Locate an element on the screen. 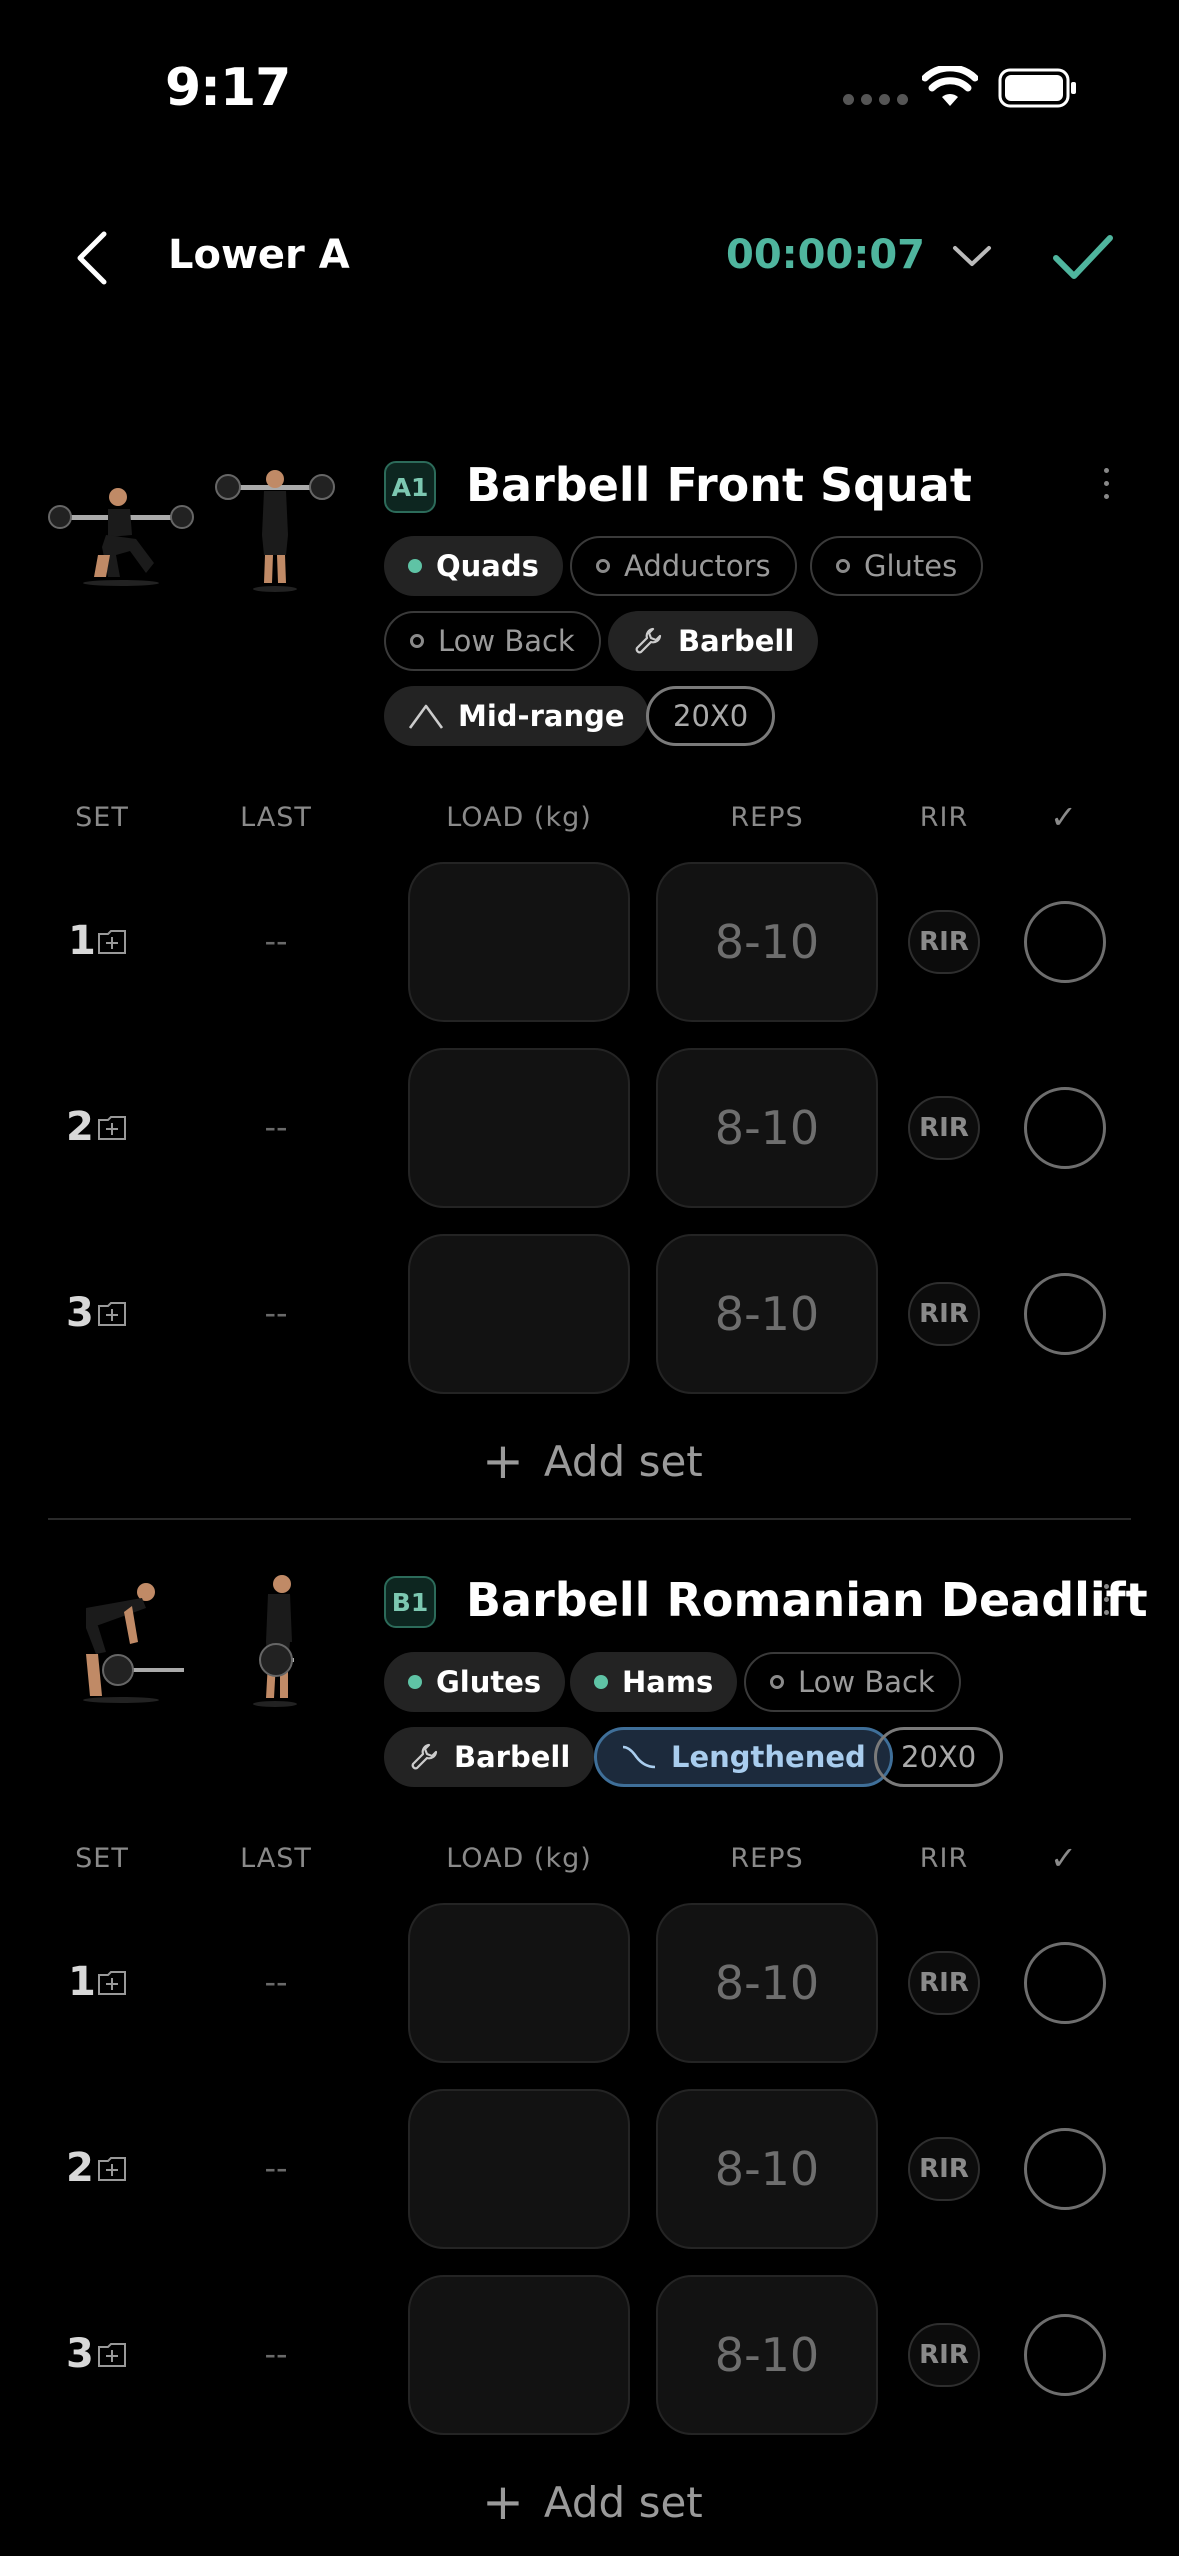  superset-label-badge: A1 is located at coordinates (410, 487).